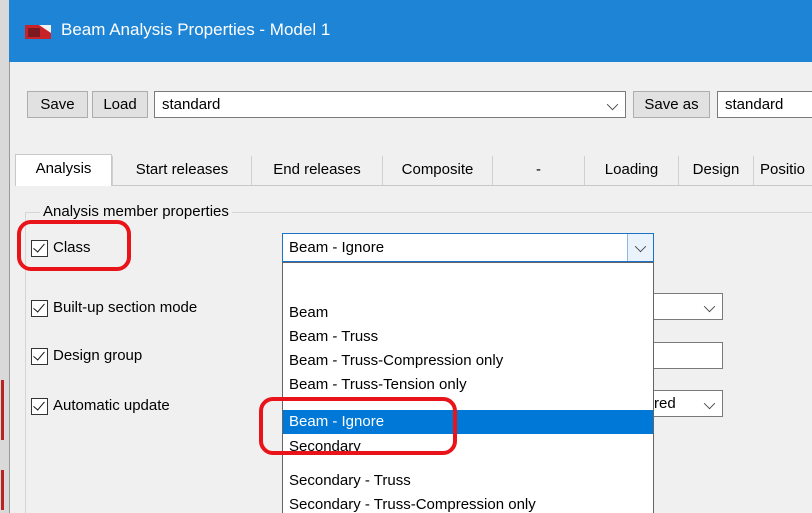 This screenshot has height=513, width=812. What do you see at coordinates (191, 104) in the screenshot?
I see `preset-value: standard` at bounding box center [191, 104].